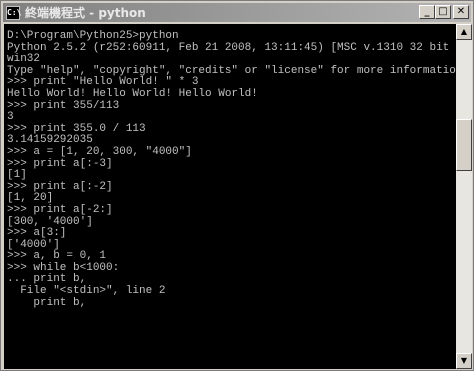 This screenshot has width=474, height=371. Describe the element at coordinates (461, 12) in the screenshot. I see `close-button: ✕` at that location.